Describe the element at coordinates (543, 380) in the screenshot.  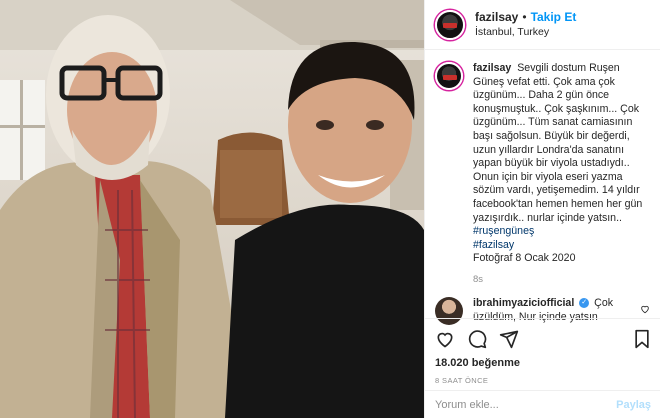
I see `post-timestamp: 8 SAAT ÖNCE` at that location.